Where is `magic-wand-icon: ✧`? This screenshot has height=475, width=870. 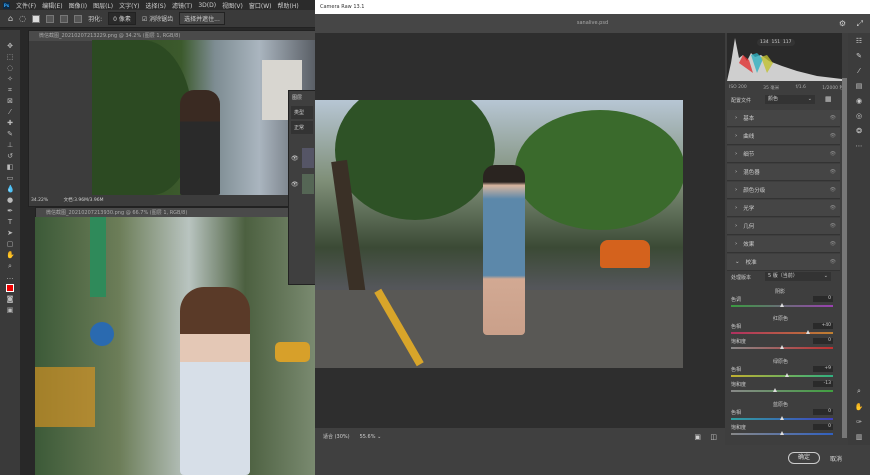 magic-wand-icon: ✧ is located at coordinates (10, 79).